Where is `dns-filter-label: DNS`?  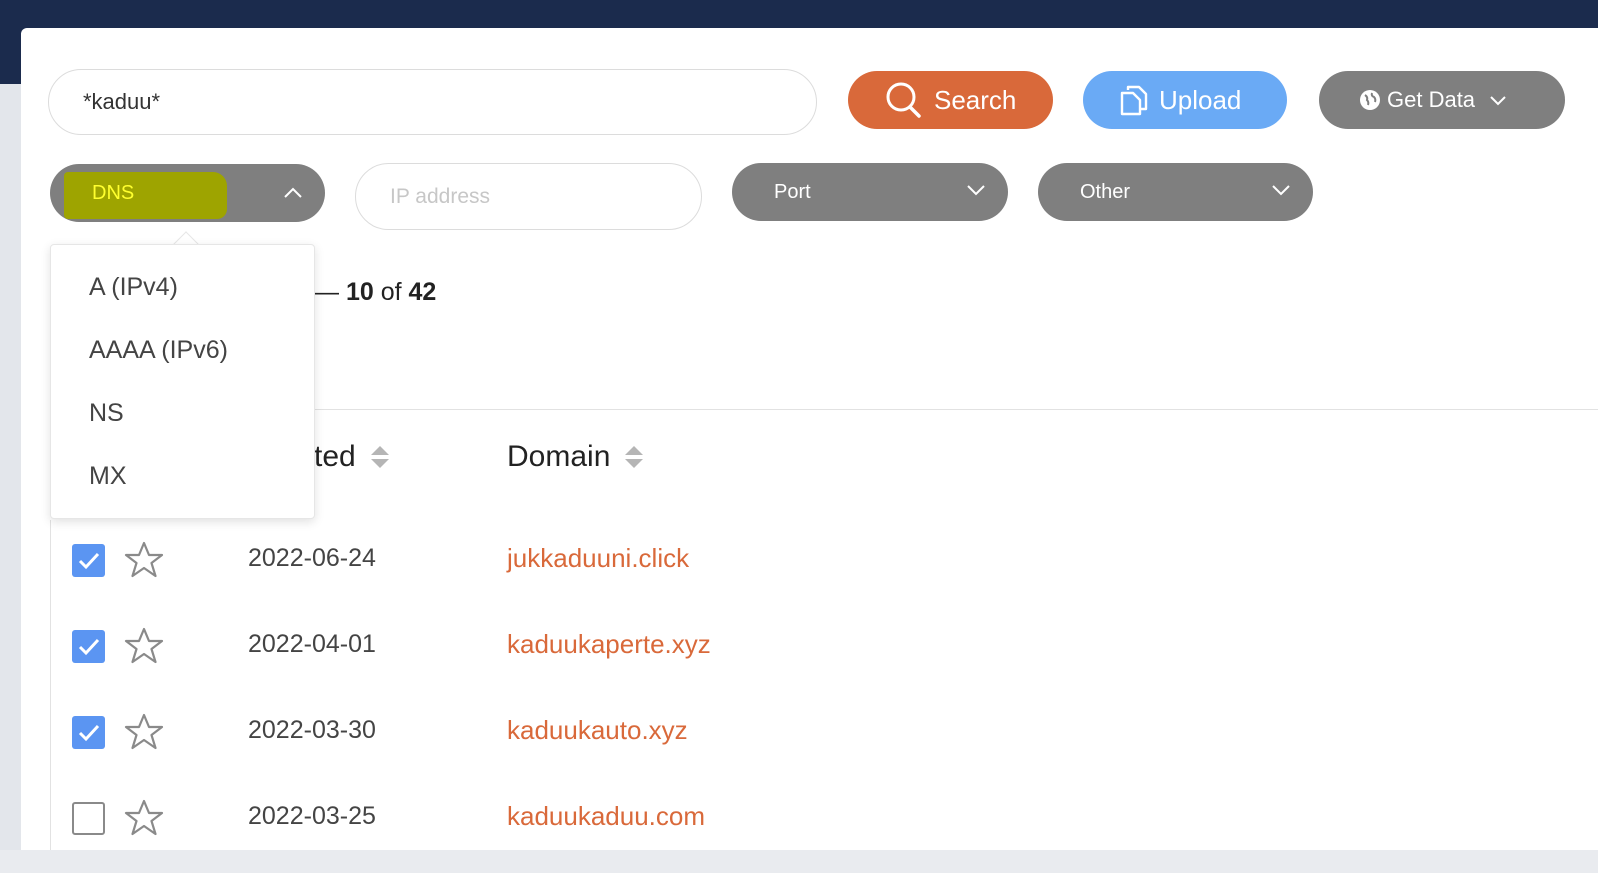 dns-filter-label: DNS is located at coordinates (113, 193).